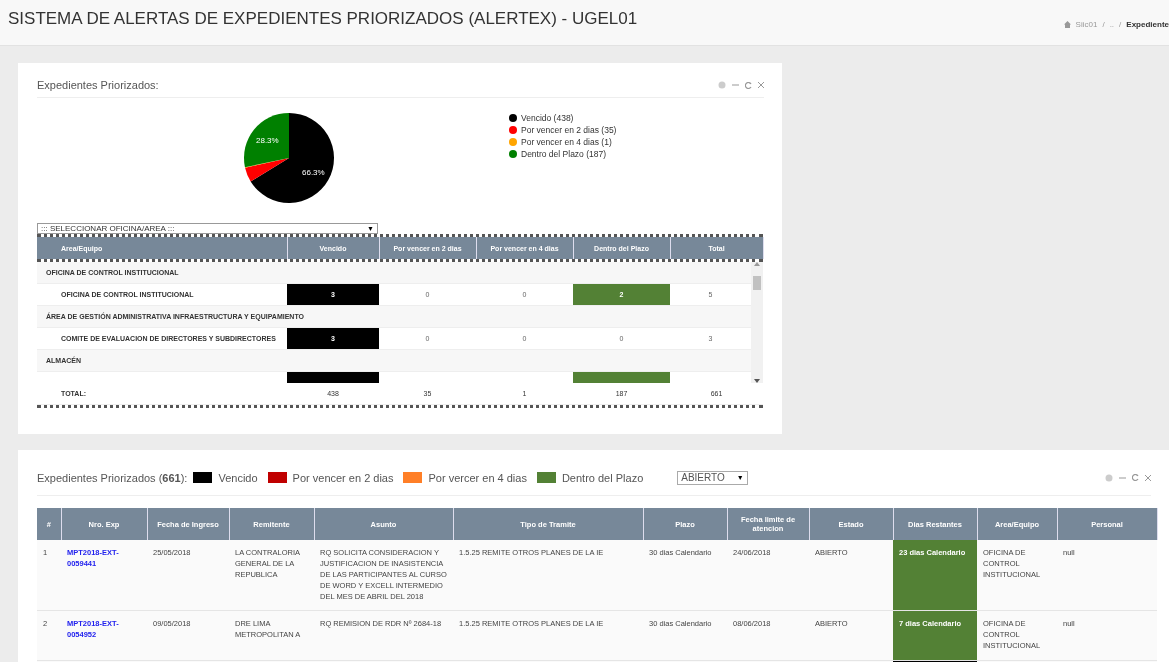 Image resolution: width=1169 pixels, height=662 pixels. Describe the element at coordinates (757, 322) in the screenshot. I see `scrollbar` at that location.